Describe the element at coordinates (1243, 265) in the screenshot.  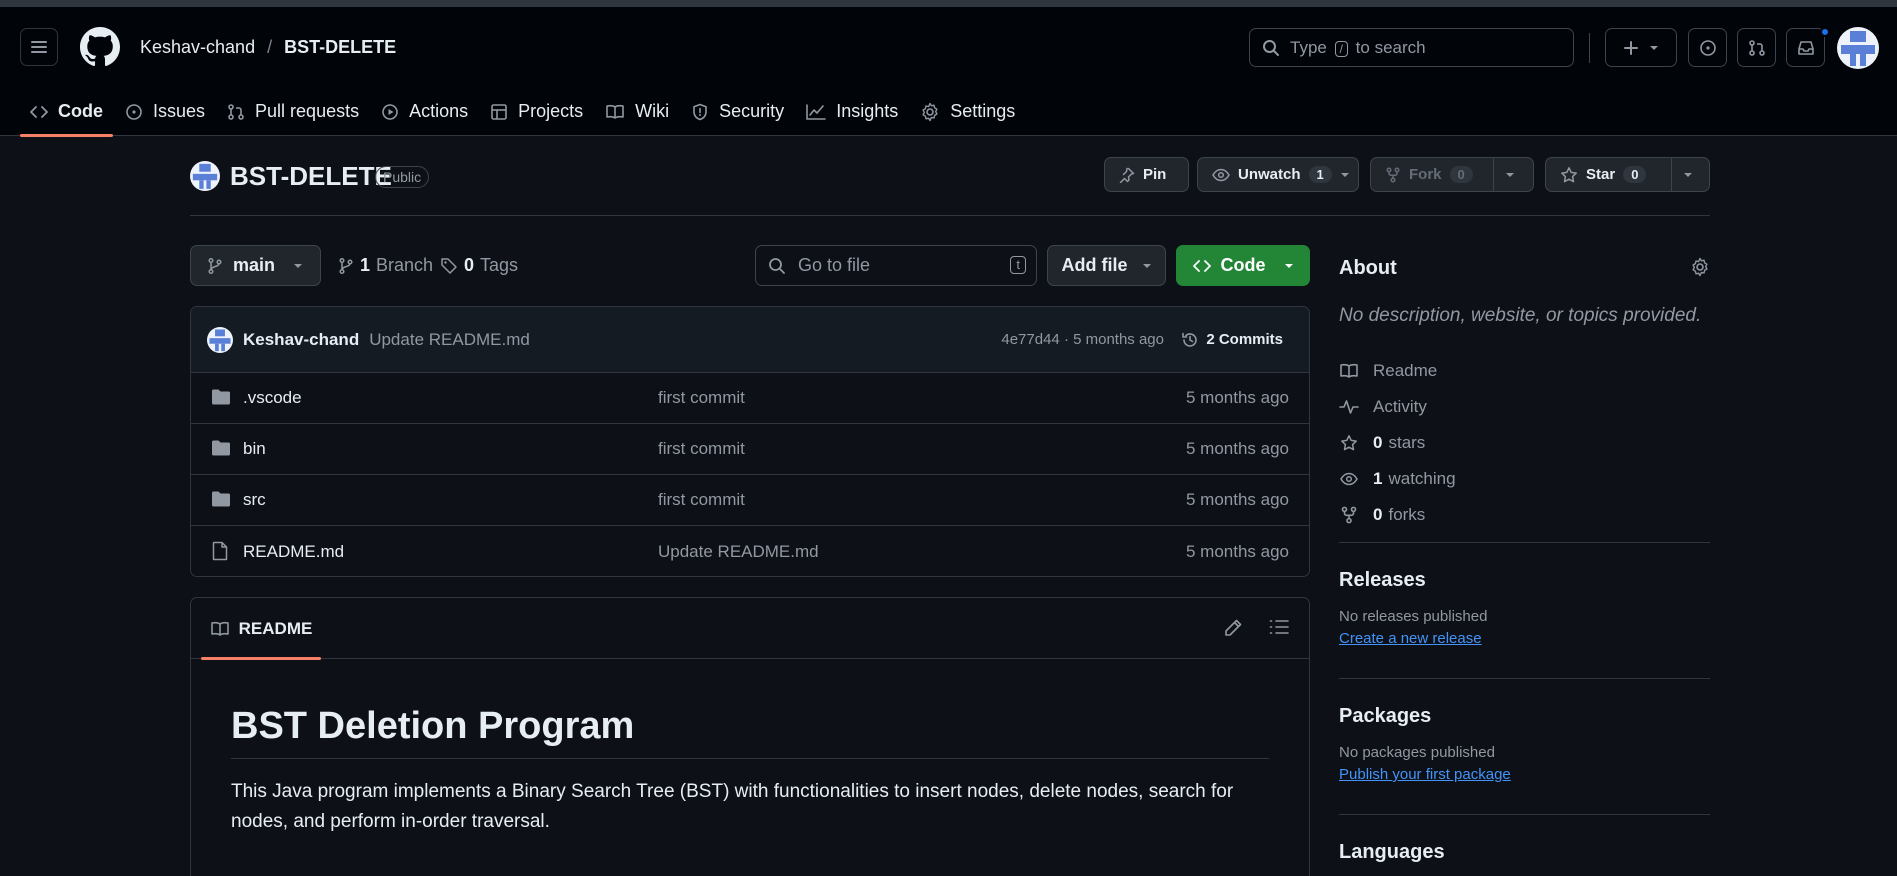
I see `code-button: Code` at that location.